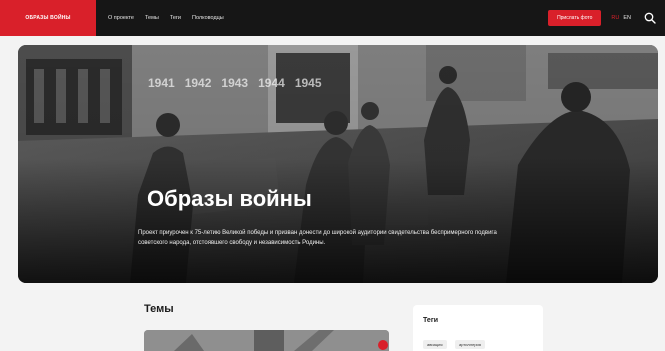 The image size is (665, 351). I want to click on theme-card, so click(266, 340).